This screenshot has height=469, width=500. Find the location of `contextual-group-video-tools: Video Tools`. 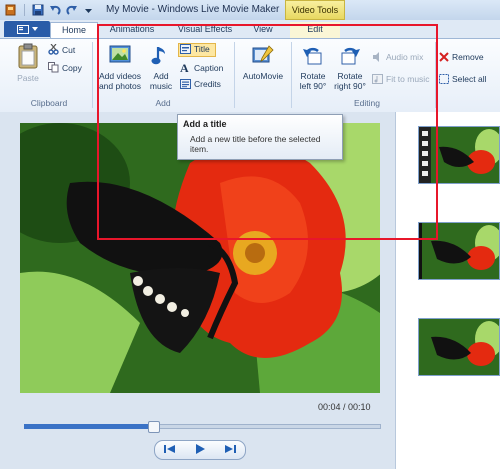

contextual-group-video-tools: Video Tools is located at coordinates (315, 10).